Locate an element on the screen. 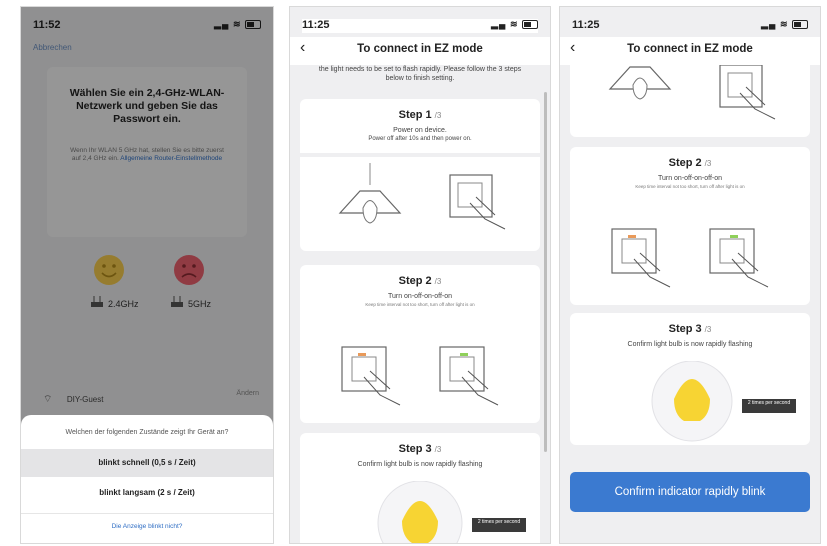 Image resolution: width=827 pixels, height=546 pixels. option-fast-blink: blinkt schnell (0,5 s / Zeit) is located at coordinates (147, 463).